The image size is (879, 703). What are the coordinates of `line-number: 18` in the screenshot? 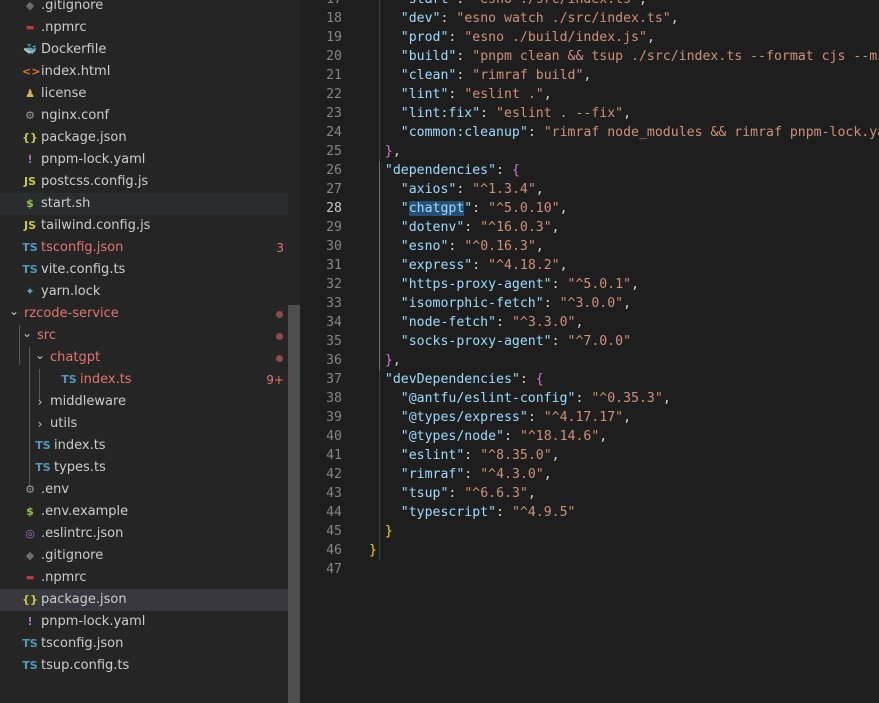 It's located at (334, 18).